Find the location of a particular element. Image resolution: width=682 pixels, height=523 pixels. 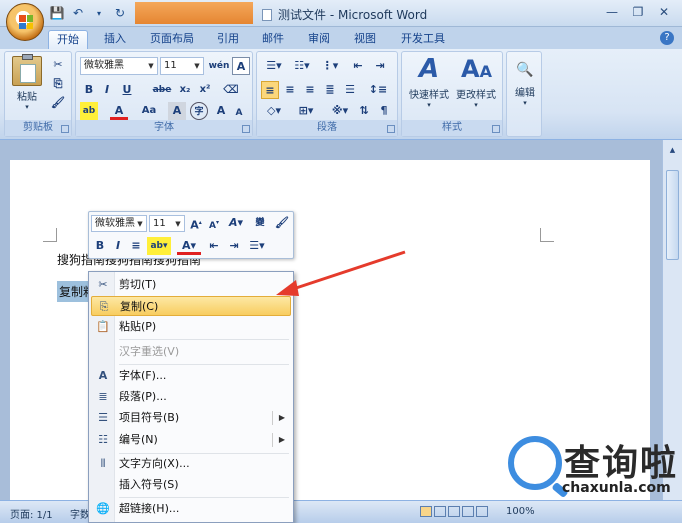

justify-icon: ≣ is located at coordinates (330, 90).